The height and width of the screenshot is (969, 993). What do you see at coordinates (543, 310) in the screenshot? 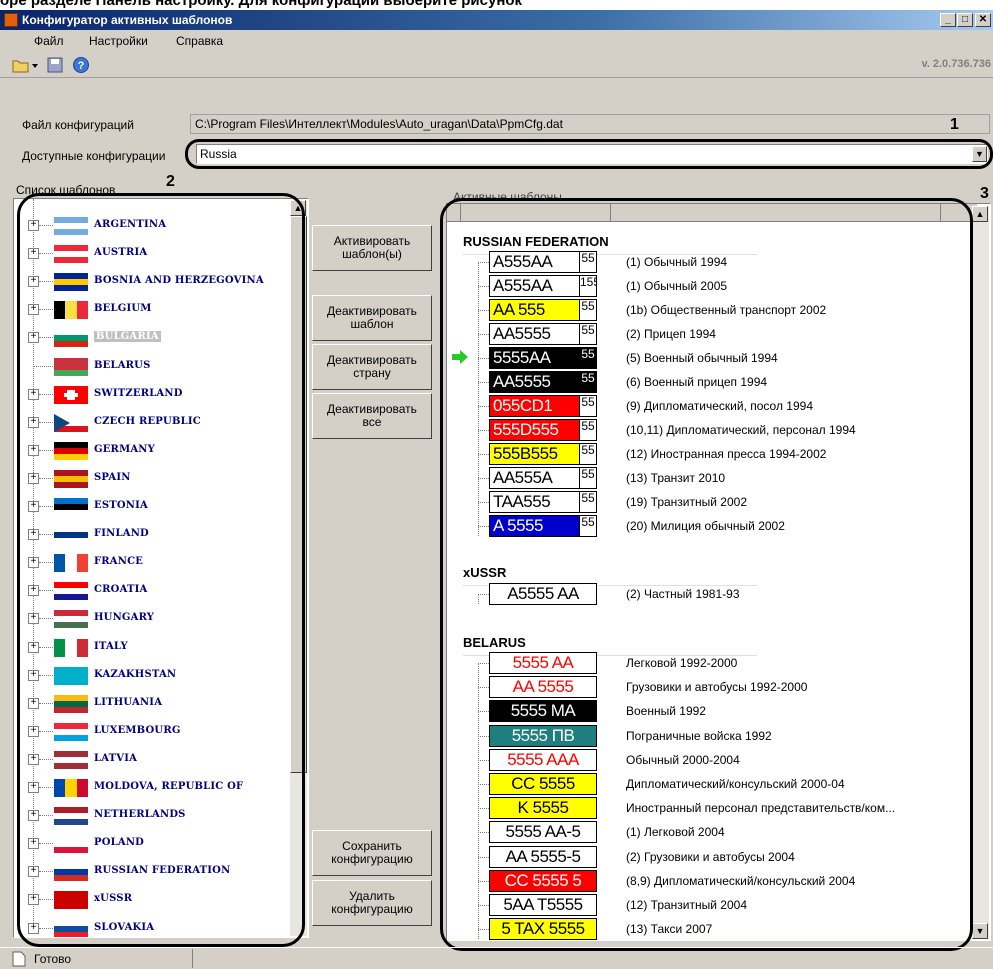
I see `plate-template: AA 555 55` at bounding box center [543, 310].